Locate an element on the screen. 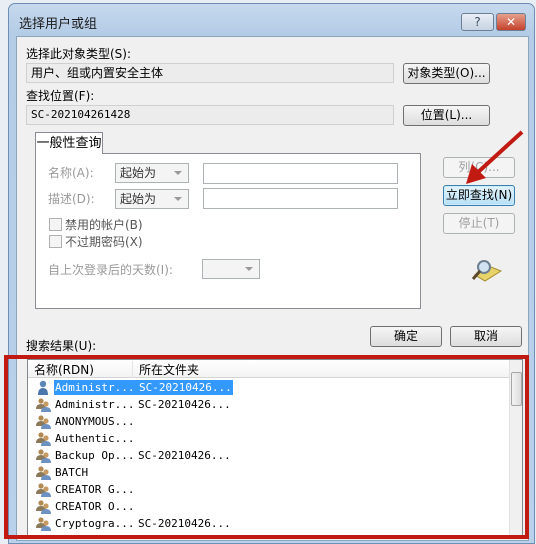 The height and width of the screenshot is (544, 536). help-button: ? is located at coordinates (477, 22).